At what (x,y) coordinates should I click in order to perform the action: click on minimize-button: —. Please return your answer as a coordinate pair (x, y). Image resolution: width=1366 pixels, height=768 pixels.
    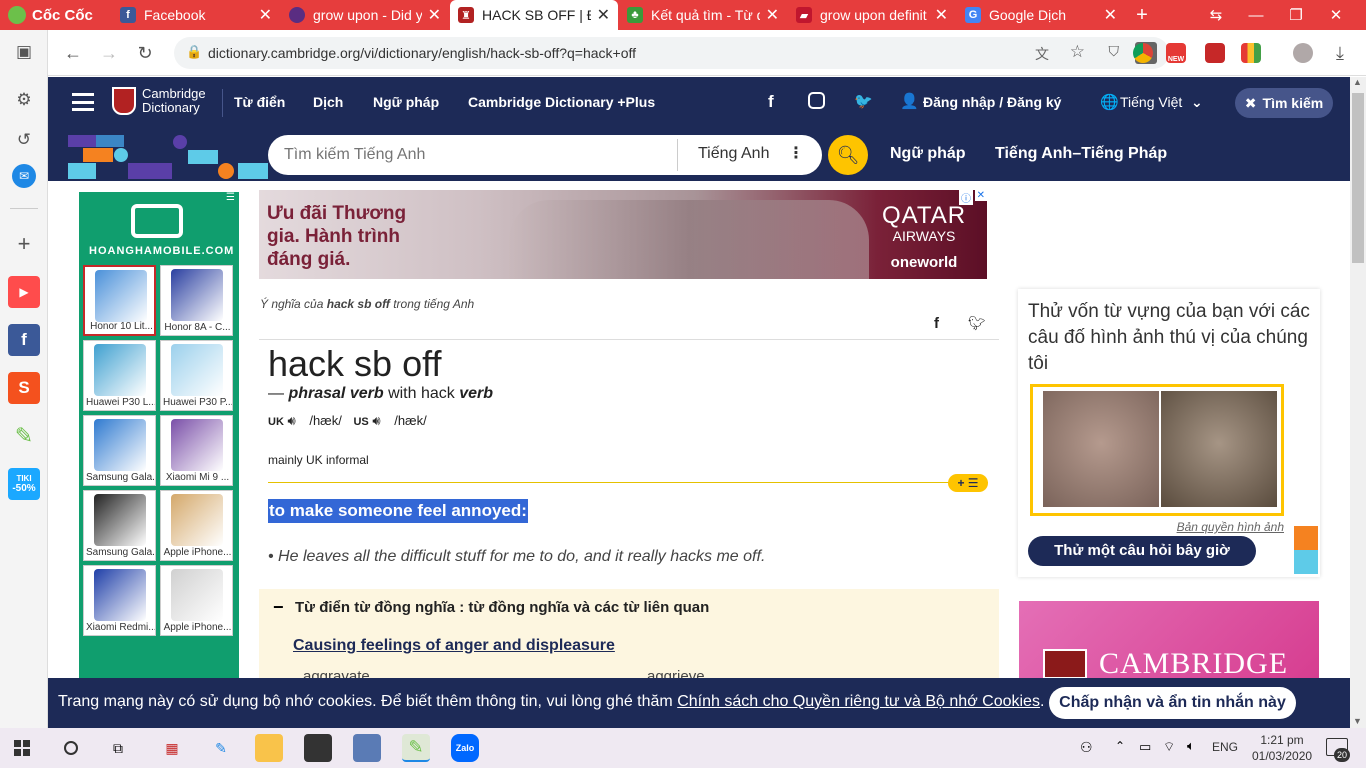
    Looking at the image, I should click on (1256, 15).